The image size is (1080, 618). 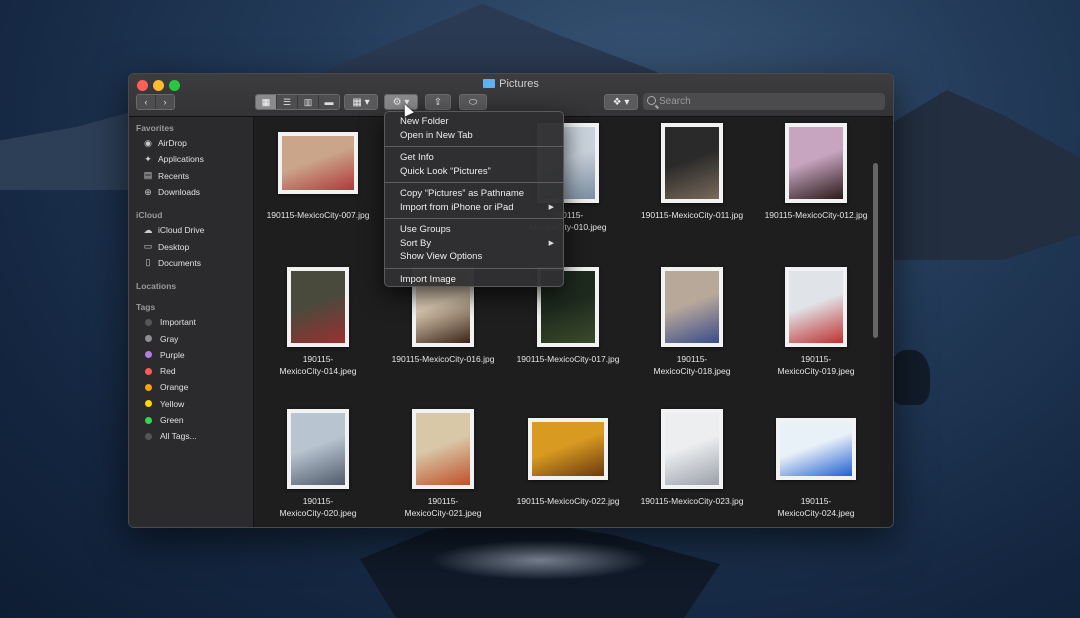 I want to click on tag-label: Gray, so click(x=169, y=338).